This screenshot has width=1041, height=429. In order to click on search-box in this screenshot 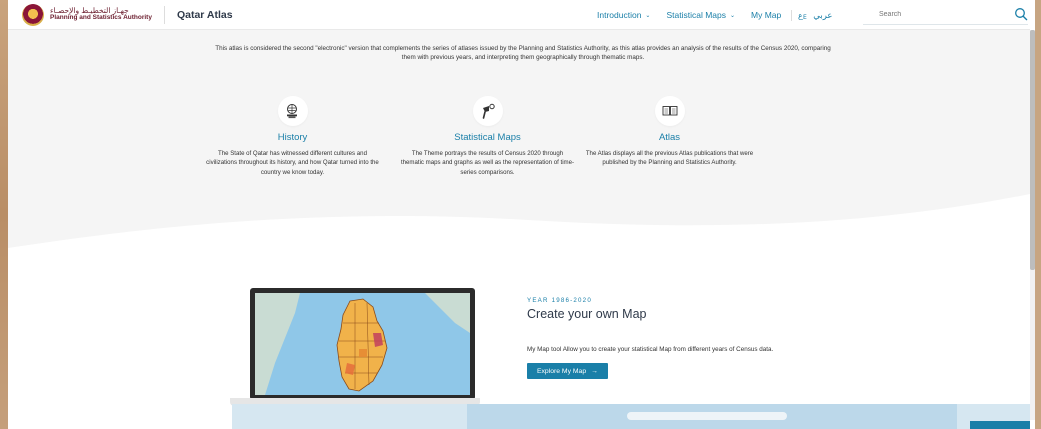, I will do `click(945, 15)`.